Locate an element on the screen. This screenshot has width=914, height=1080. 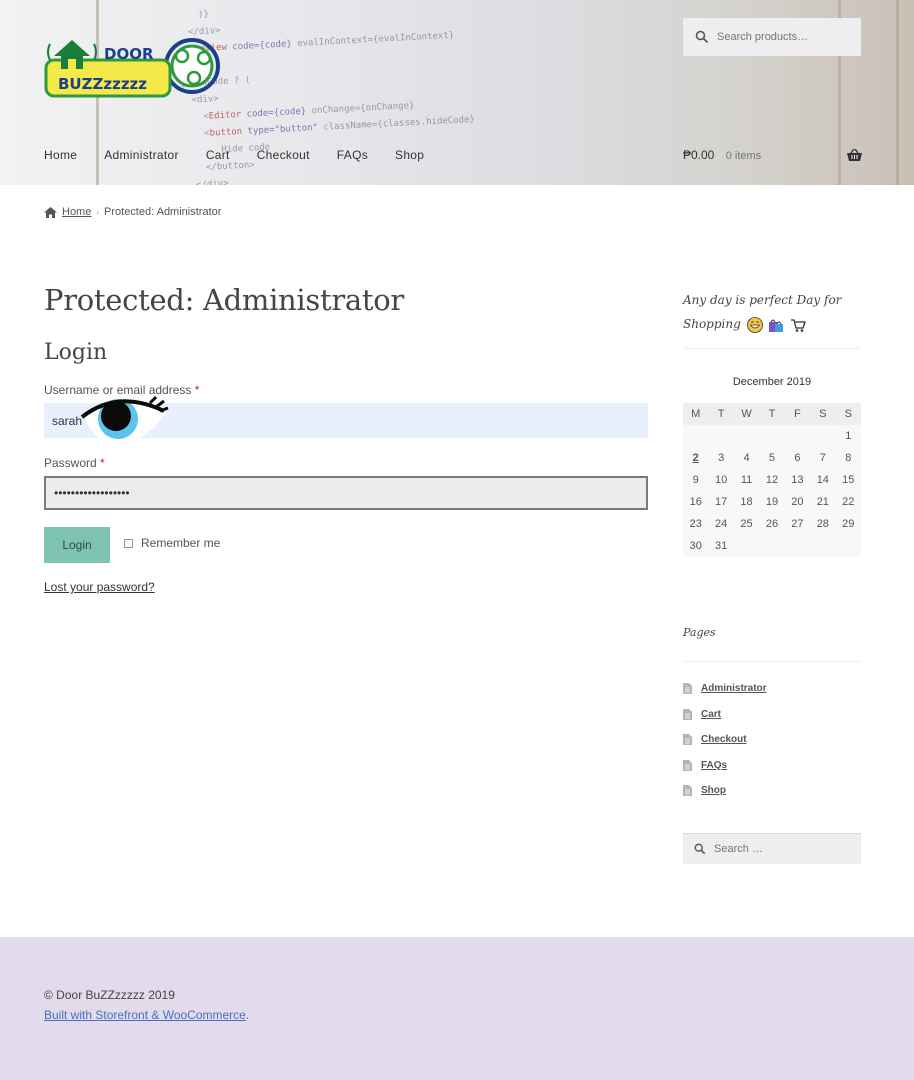
calendar-day: 18 is located at coordinates (746, 502).